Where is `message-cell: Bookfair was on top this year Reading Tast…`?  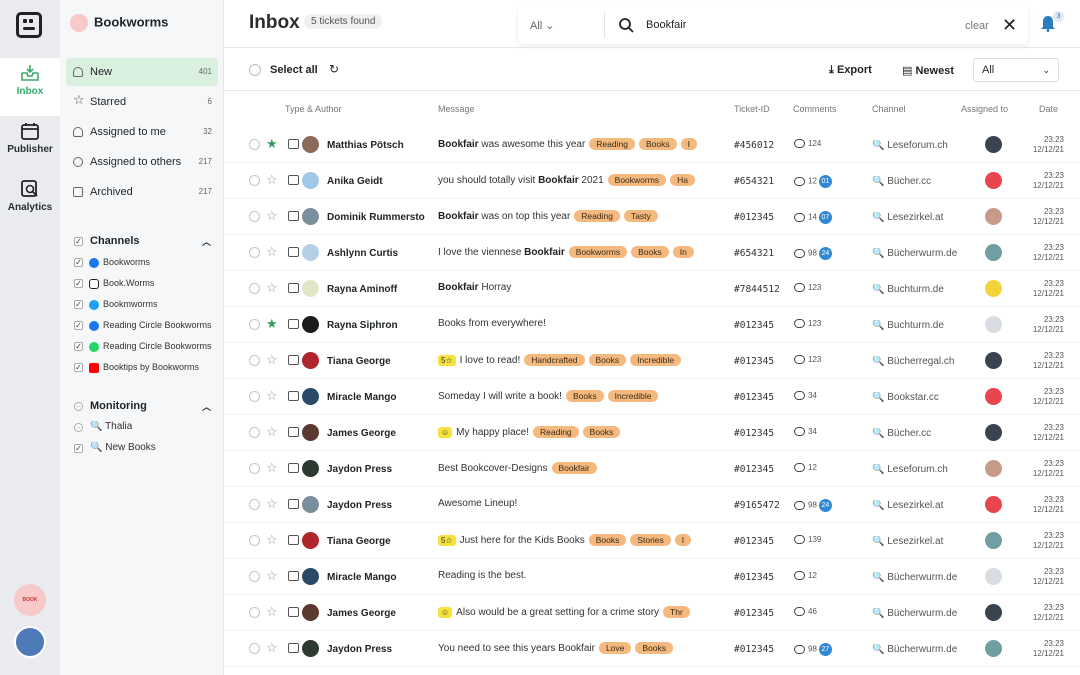 message-cell: Bookfair was on top this year Reading Tast… is located at coordinates (576, 216).